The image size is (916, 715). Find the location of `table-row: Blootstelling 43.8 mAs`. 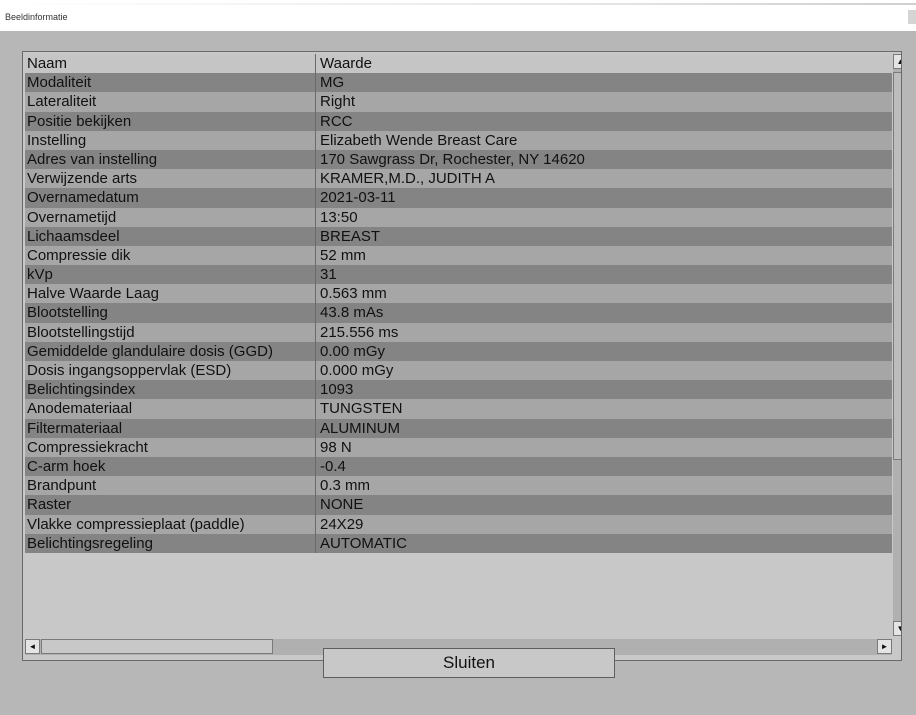

table-row: Blootstelling 43.8 mAs is located at coordinates (458, 313).